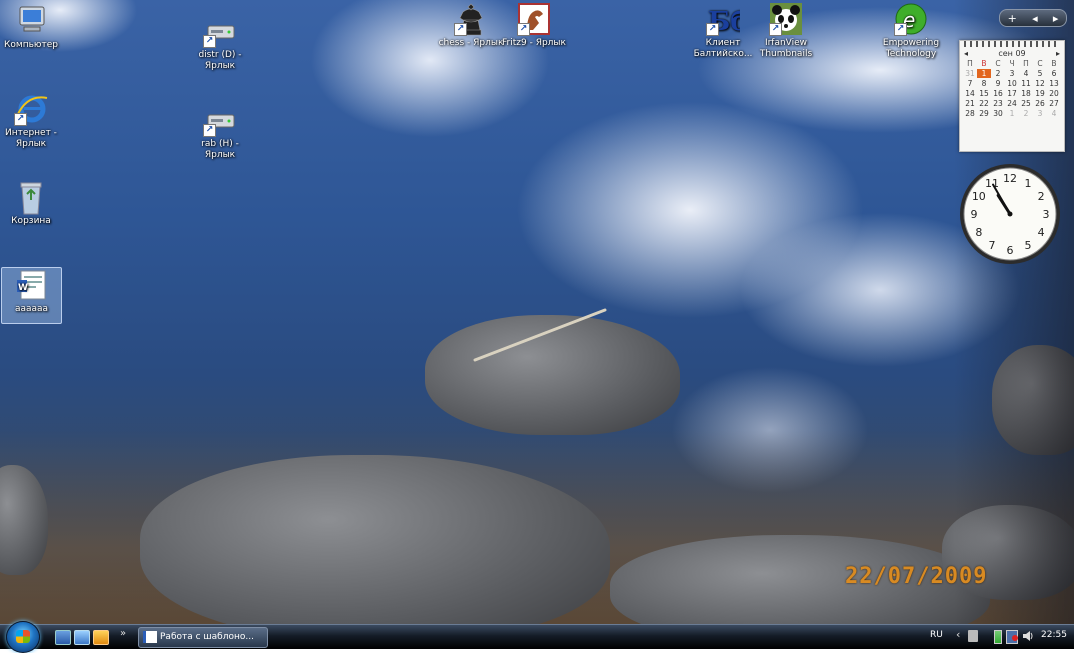 Image resolution: width=1074 pixels, height=653 pixels. Describe the element at coordinates (1054, 103) in the screenshot. I see `calendar-day: 27` at that location.